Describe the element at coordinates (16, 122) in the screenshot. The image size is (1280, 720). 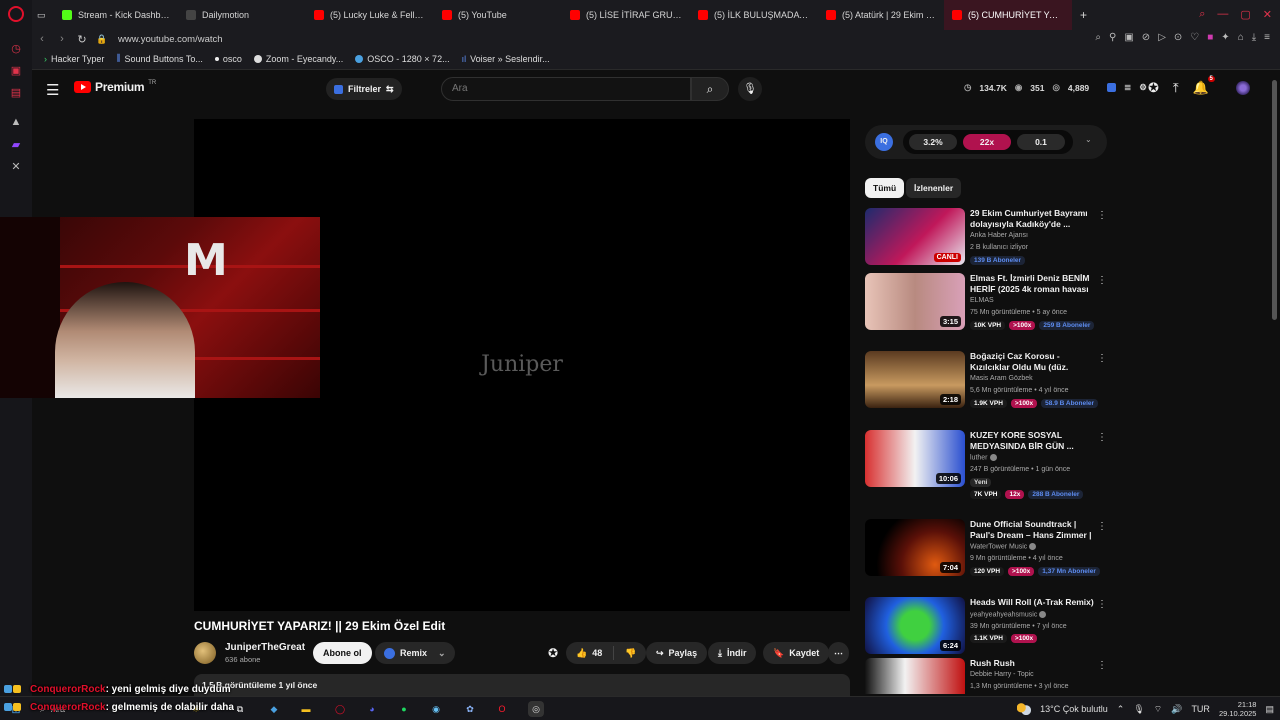
I see `aria-icon: ▲` at that location.